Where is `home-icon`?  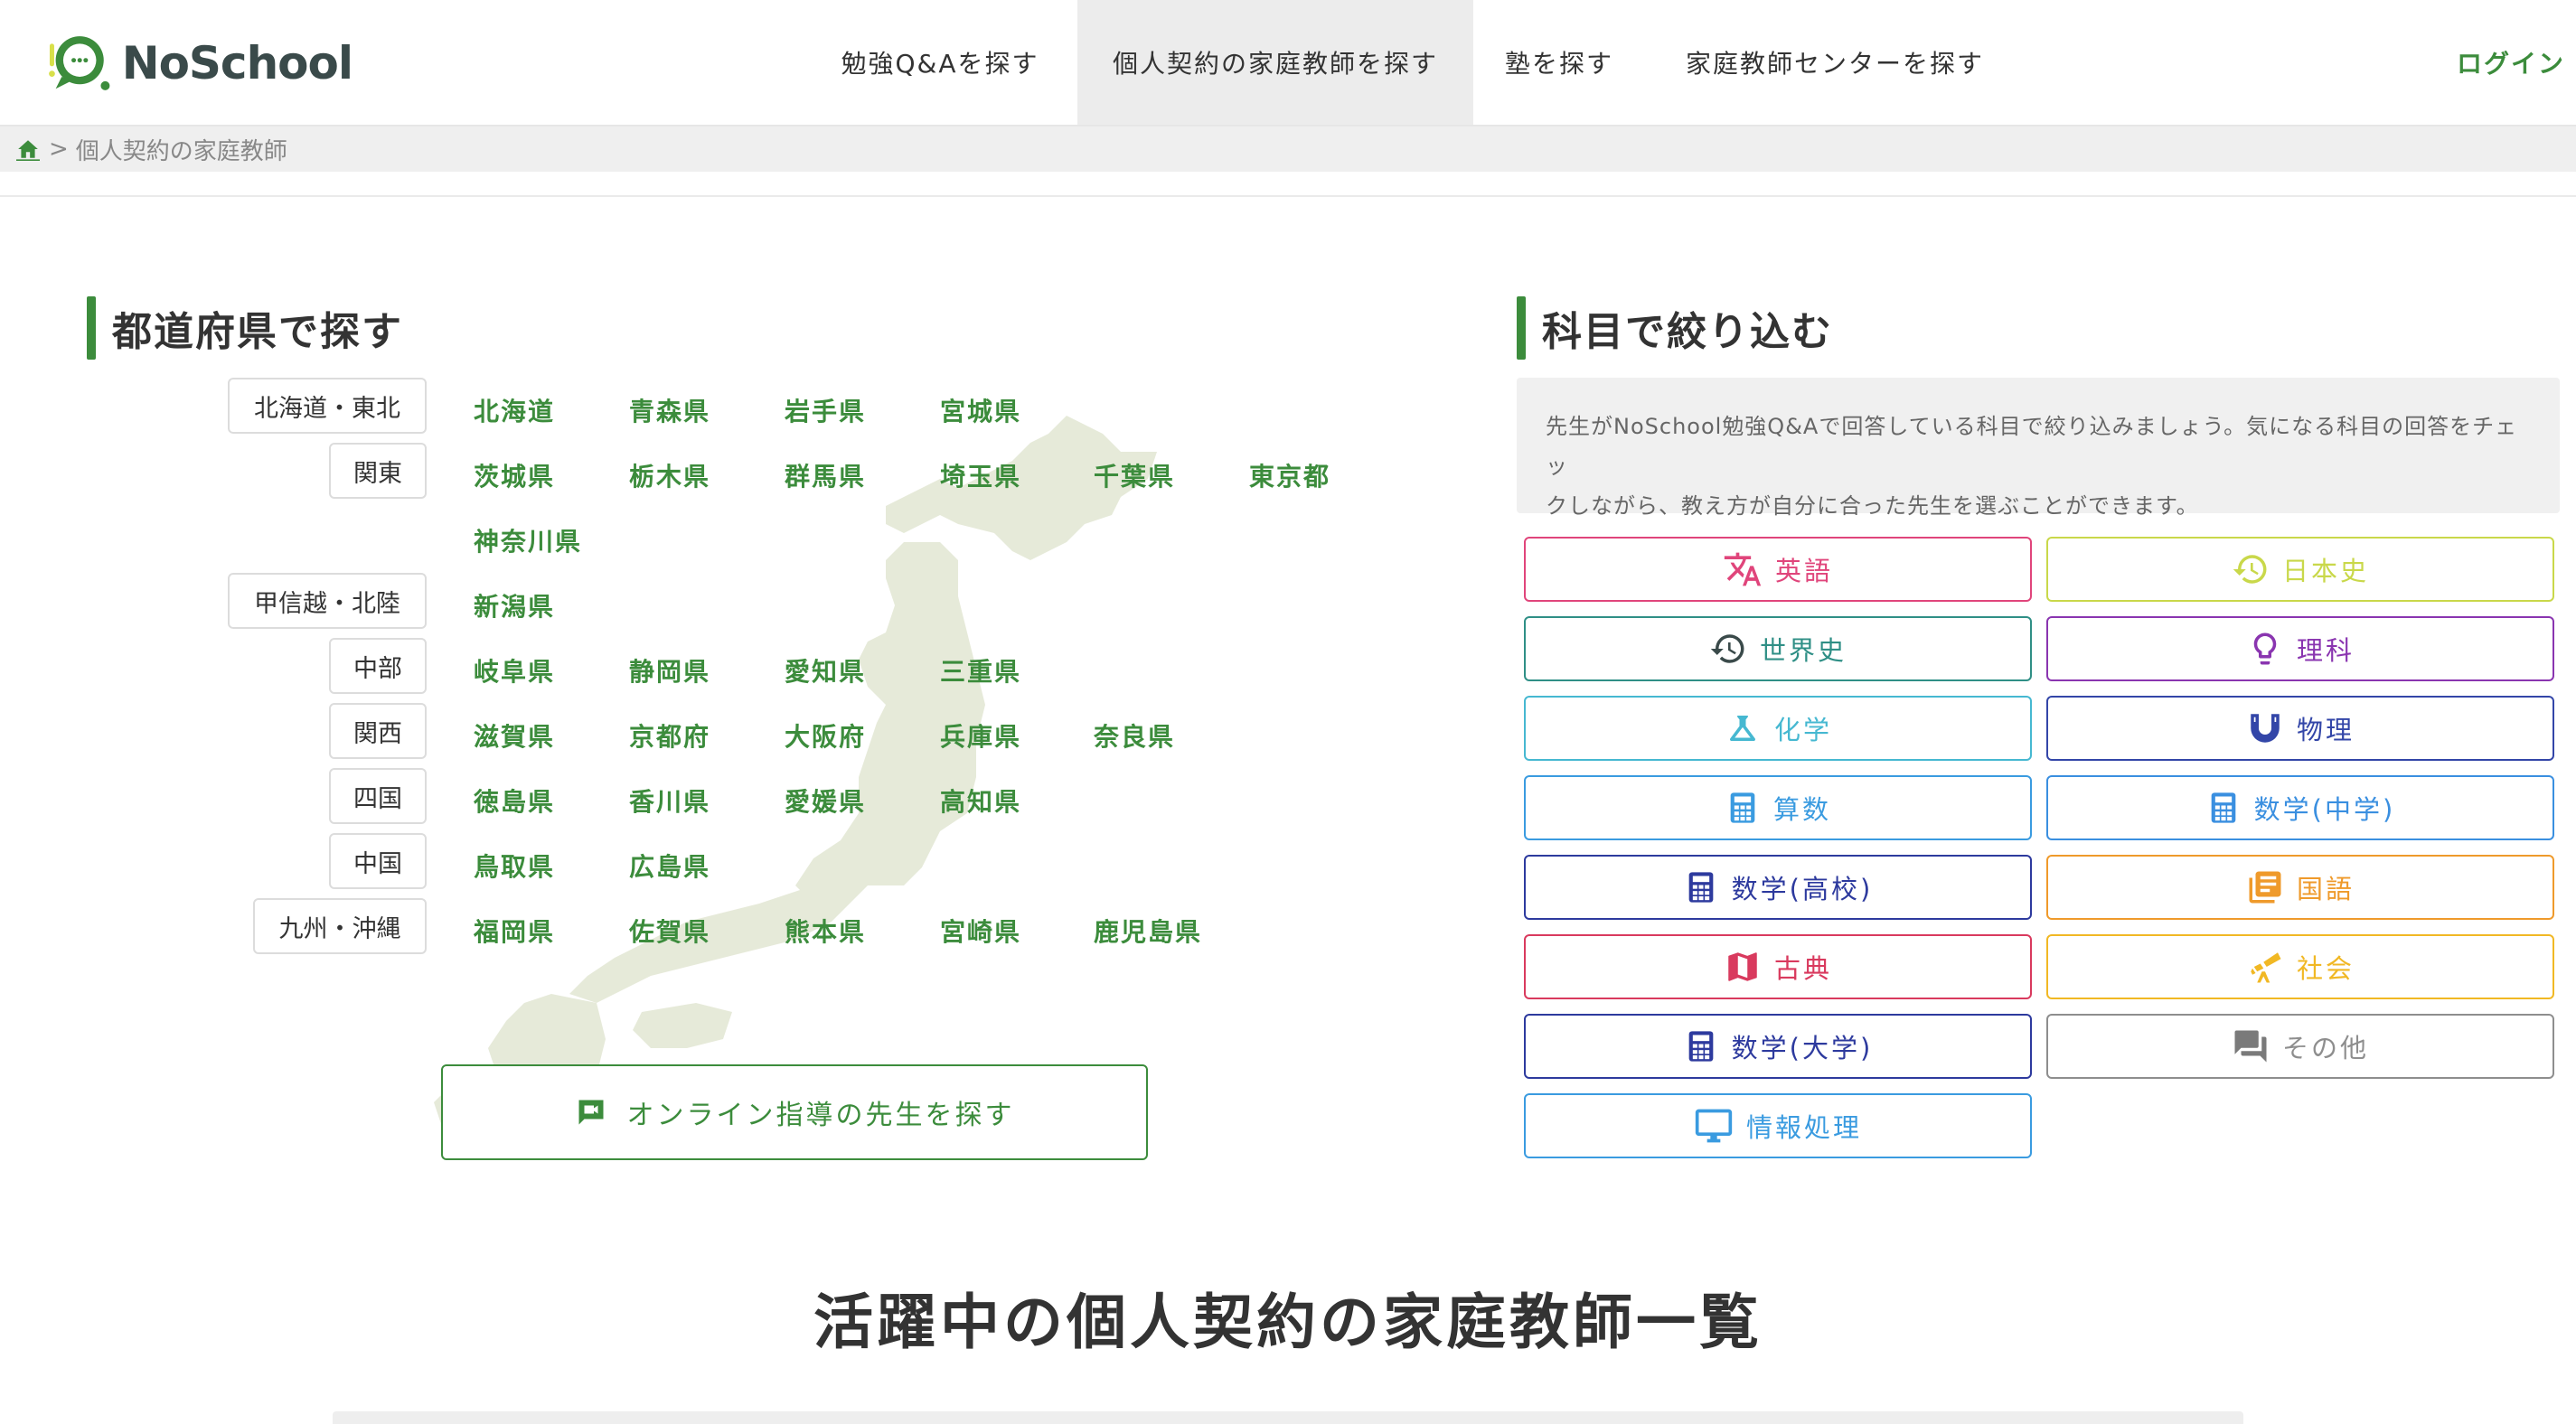 home-icon is located at coordinates (28, 149).